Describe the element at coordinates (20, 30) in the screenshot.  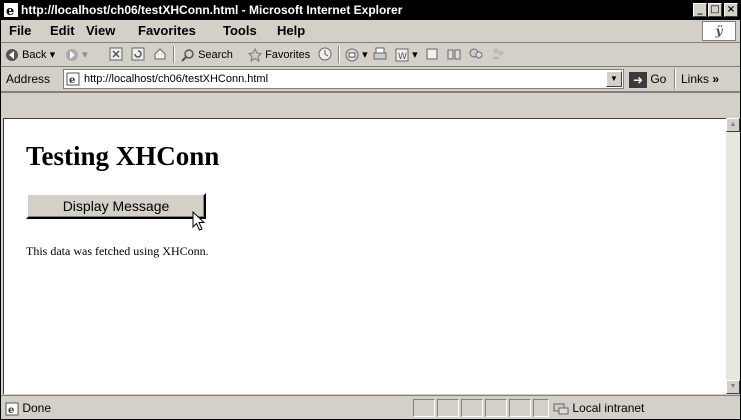
I see `menu-file: File` at that location.